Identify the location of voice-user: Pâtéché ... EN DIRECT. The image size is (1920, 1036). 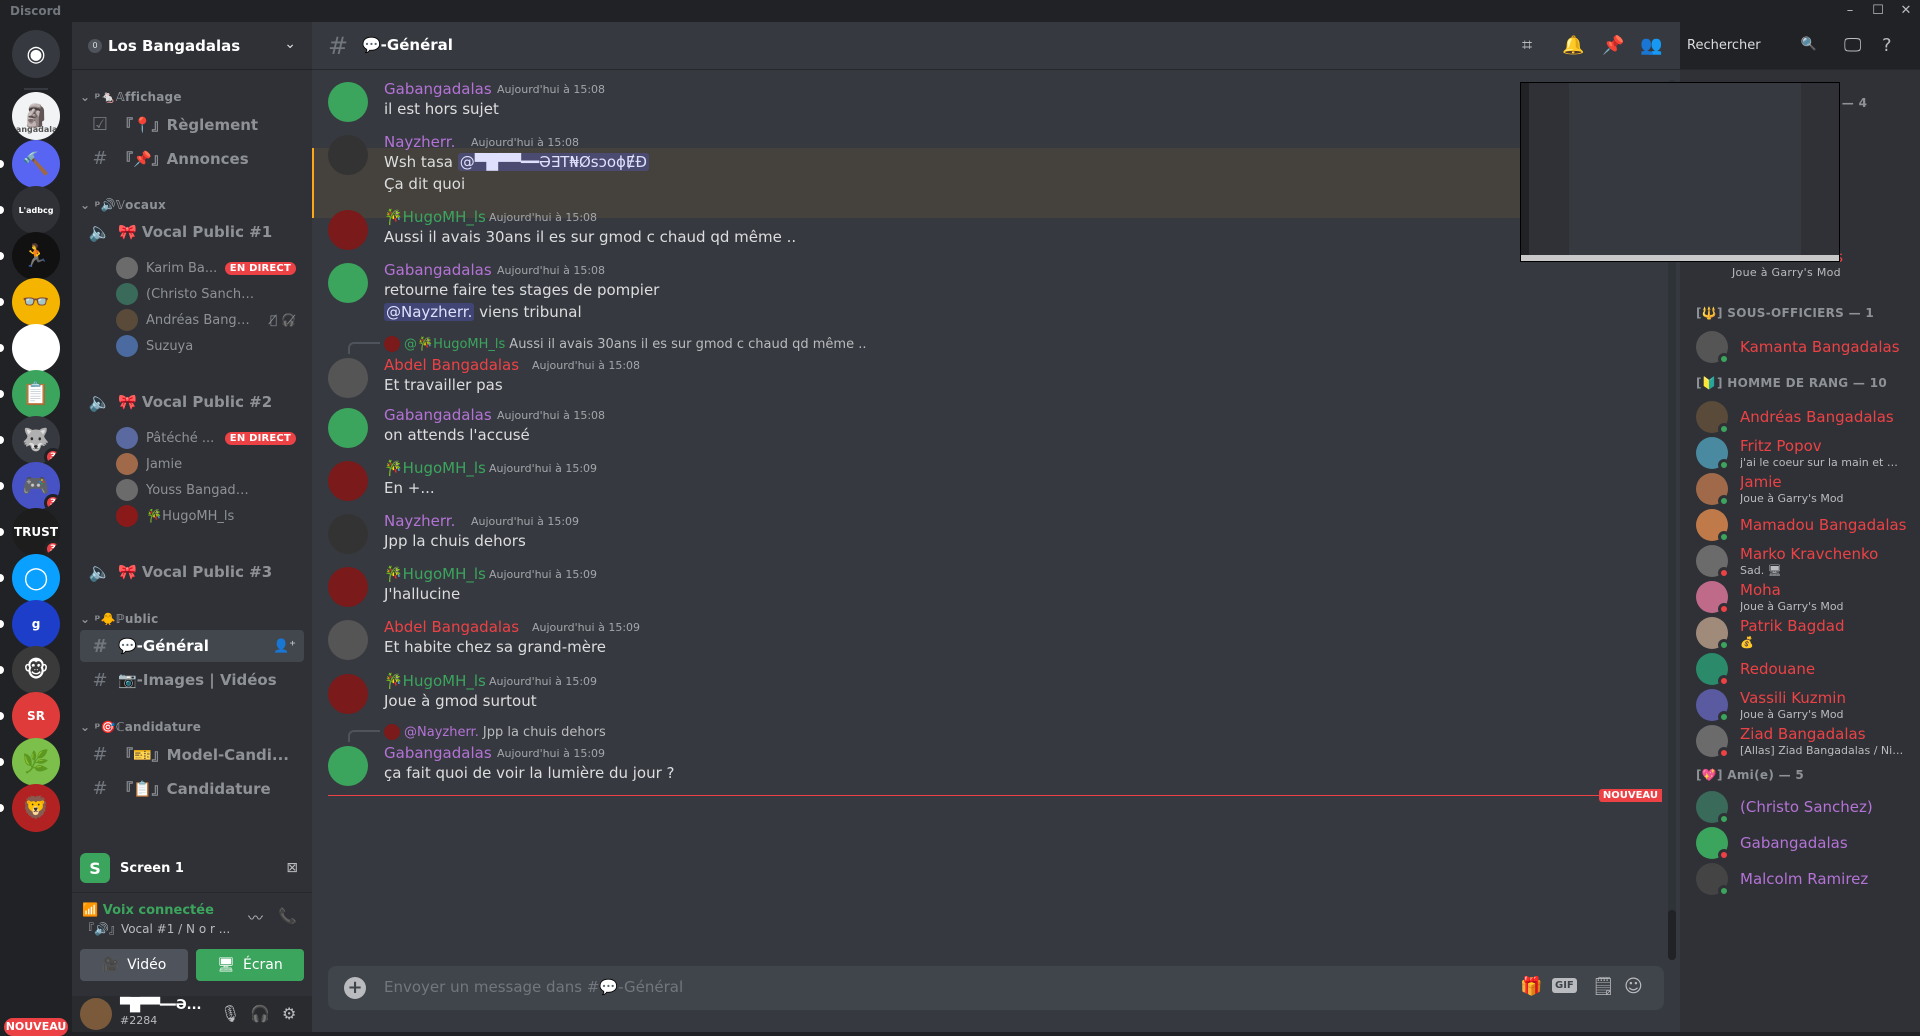
(210, 438).